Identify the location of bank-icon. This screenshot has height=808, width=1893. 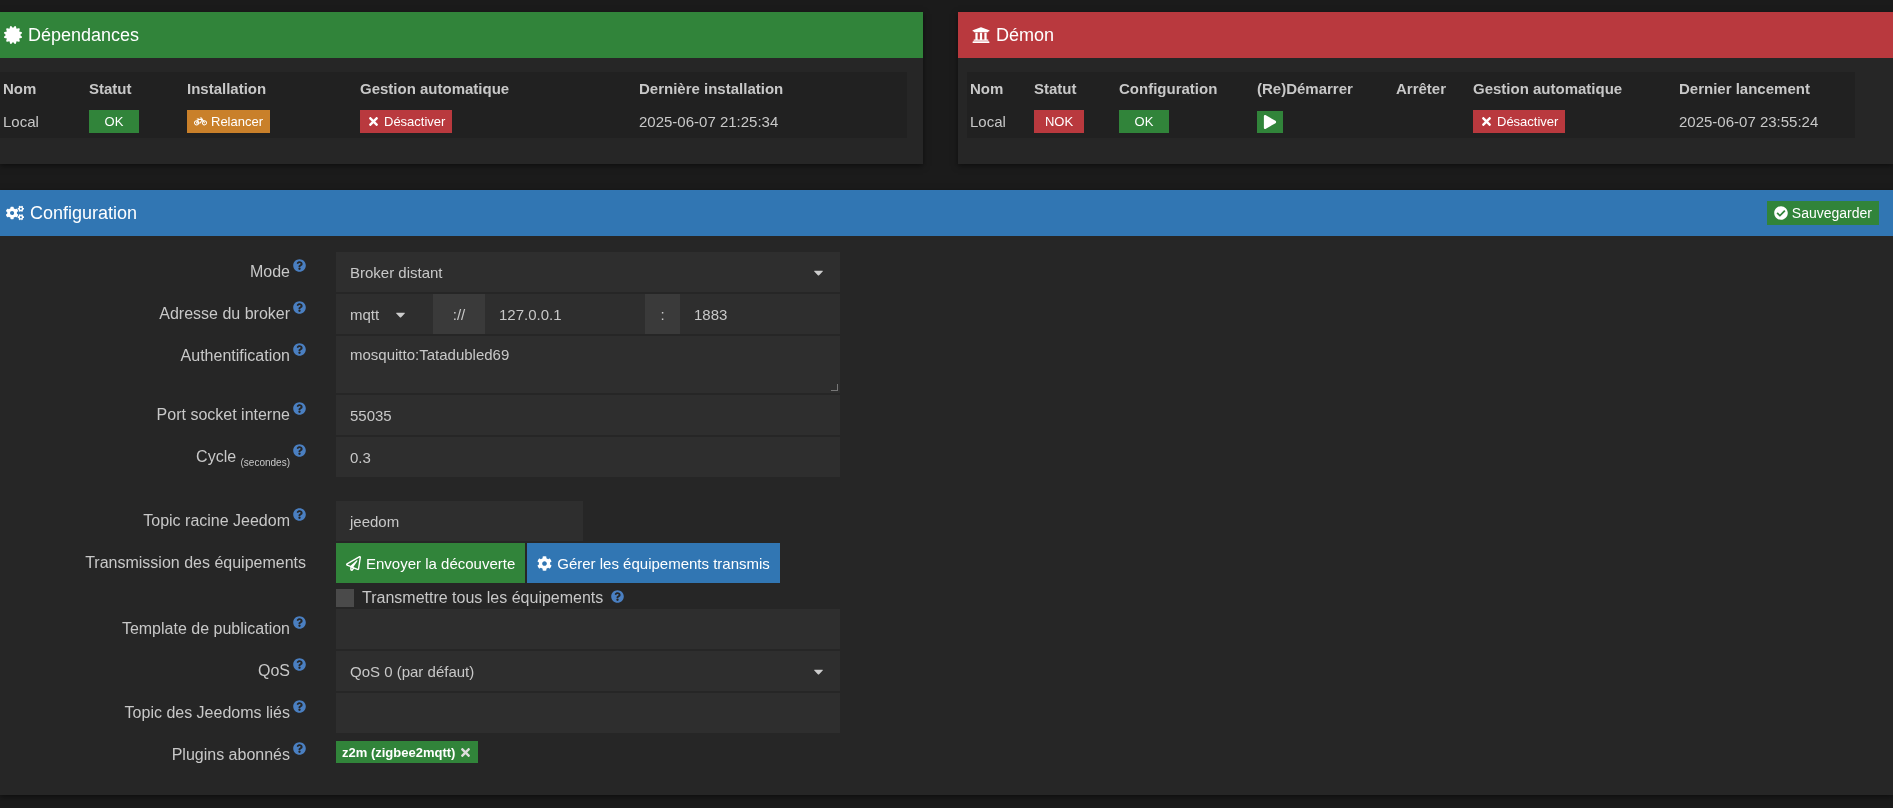
(981, 35).